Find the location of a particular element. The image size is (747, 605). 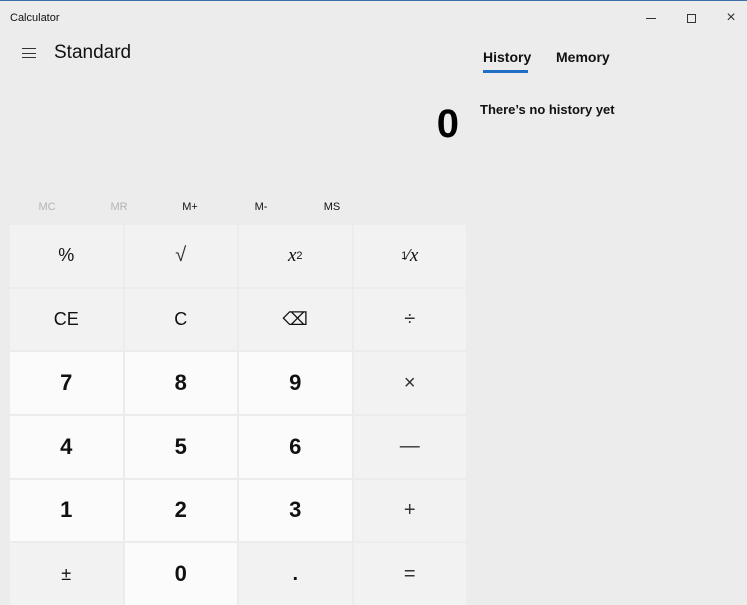

equals-icon: = is located at coordinates (409, 573).